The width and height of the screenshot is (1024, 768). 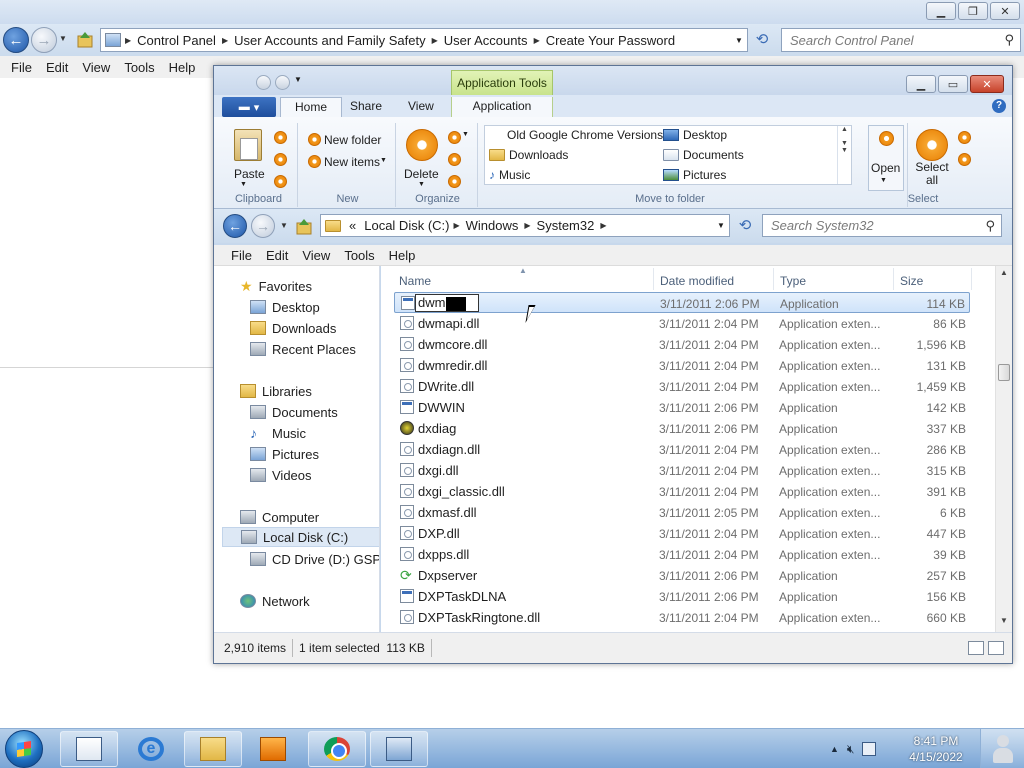 What do you see at coordinates (682, 302) in the screenshot?
I see `file-row: dwm 3/11/2011 2:06 PM Application 114 KB` at bounding box center [682, 302].